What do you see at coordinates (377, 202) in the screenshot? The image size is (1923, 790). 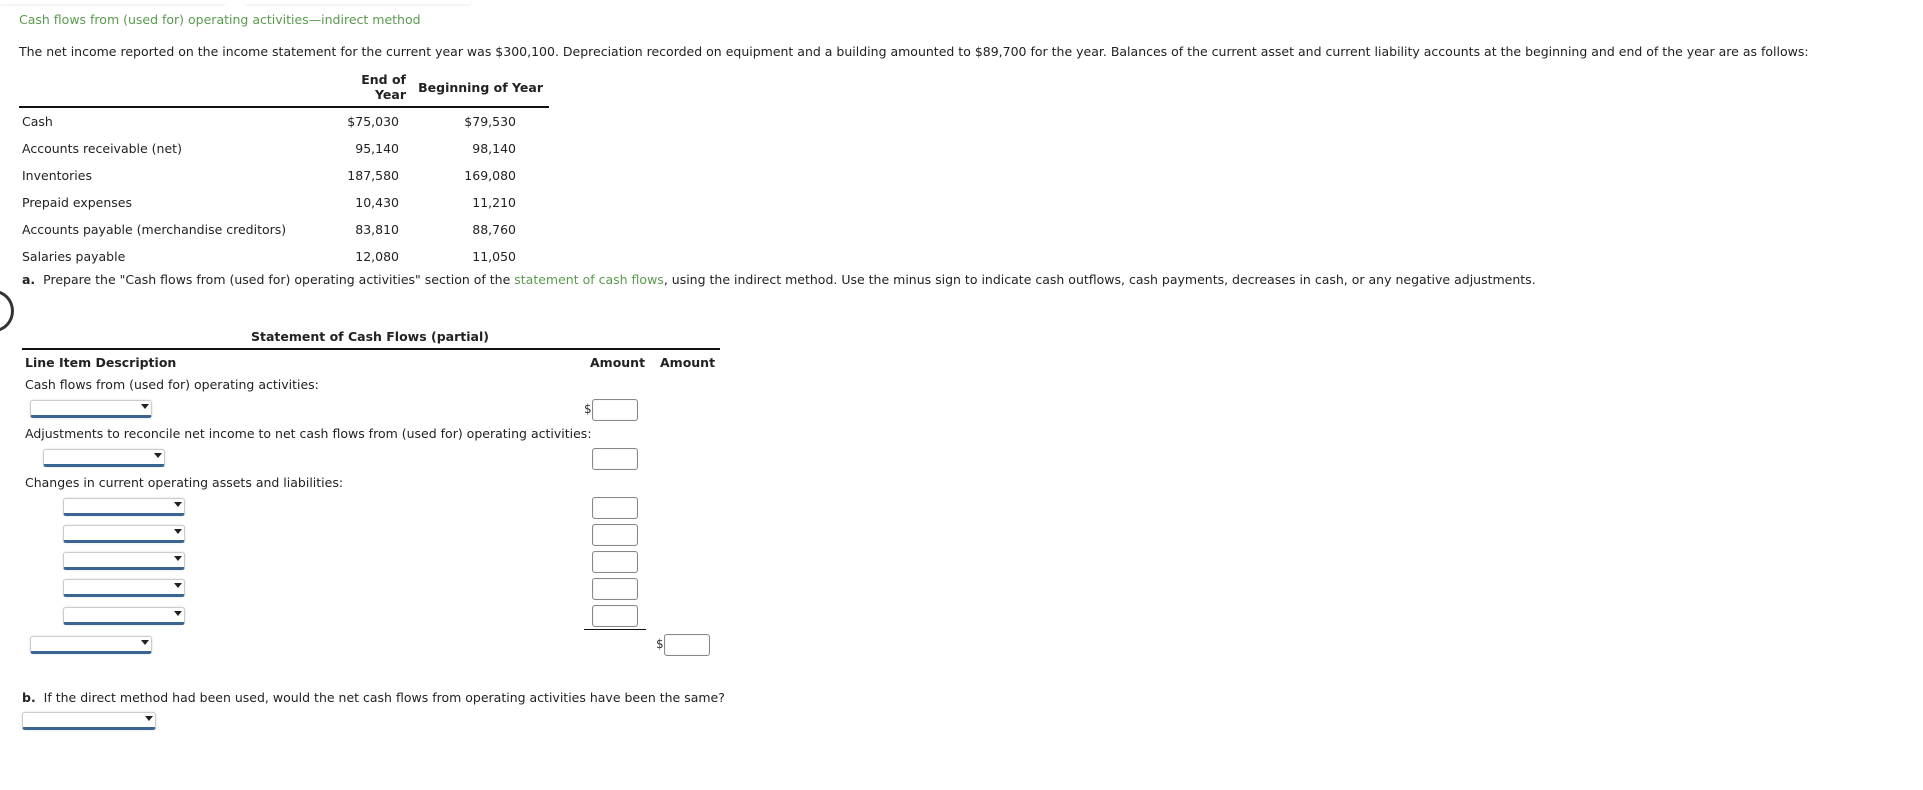 I see `end-value: 10,430` at bounding box center [377, 202].